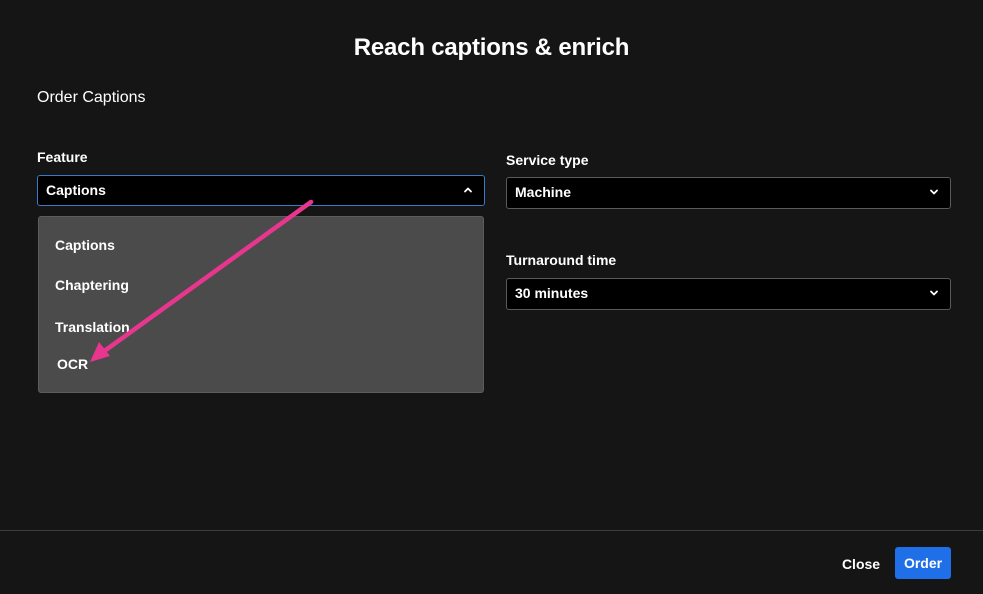 The height and width of the screenshot is (594, 983). Describe the element at coordinates (76, 190) in the screenshot. I see `feature-selected-value: Captions` at that location.